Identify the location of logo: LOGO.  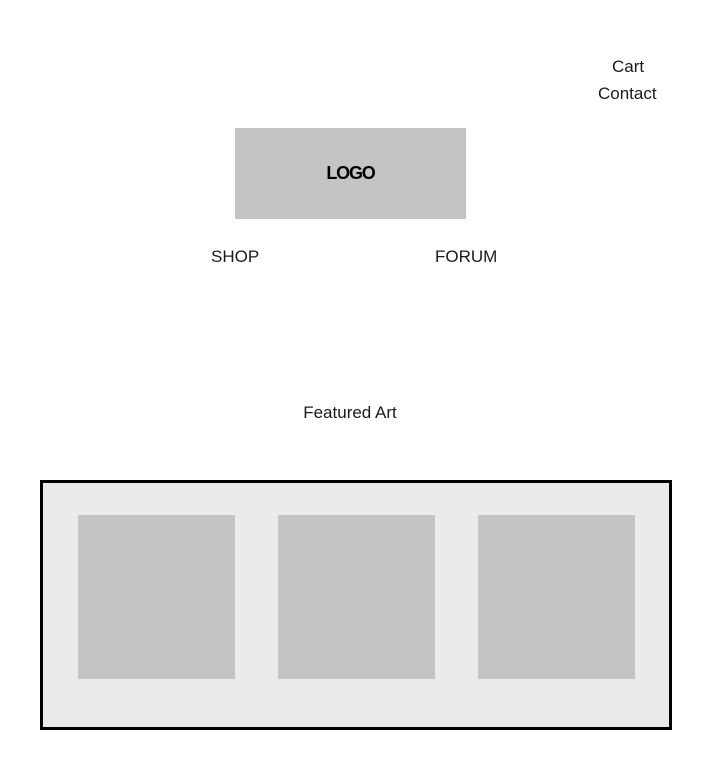
(350, 173).